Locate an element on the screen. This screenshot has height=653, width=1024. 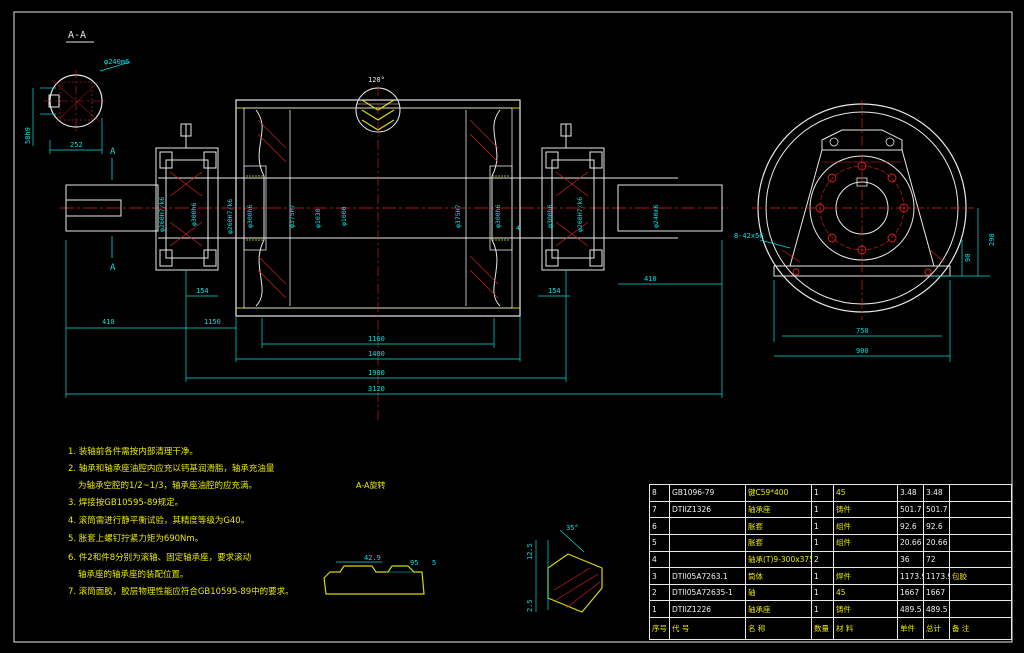
bom-row: 1 DTIIZ1226 轴承座 1 铸件 489.5 489.5 is located at coordinates (830, 609).